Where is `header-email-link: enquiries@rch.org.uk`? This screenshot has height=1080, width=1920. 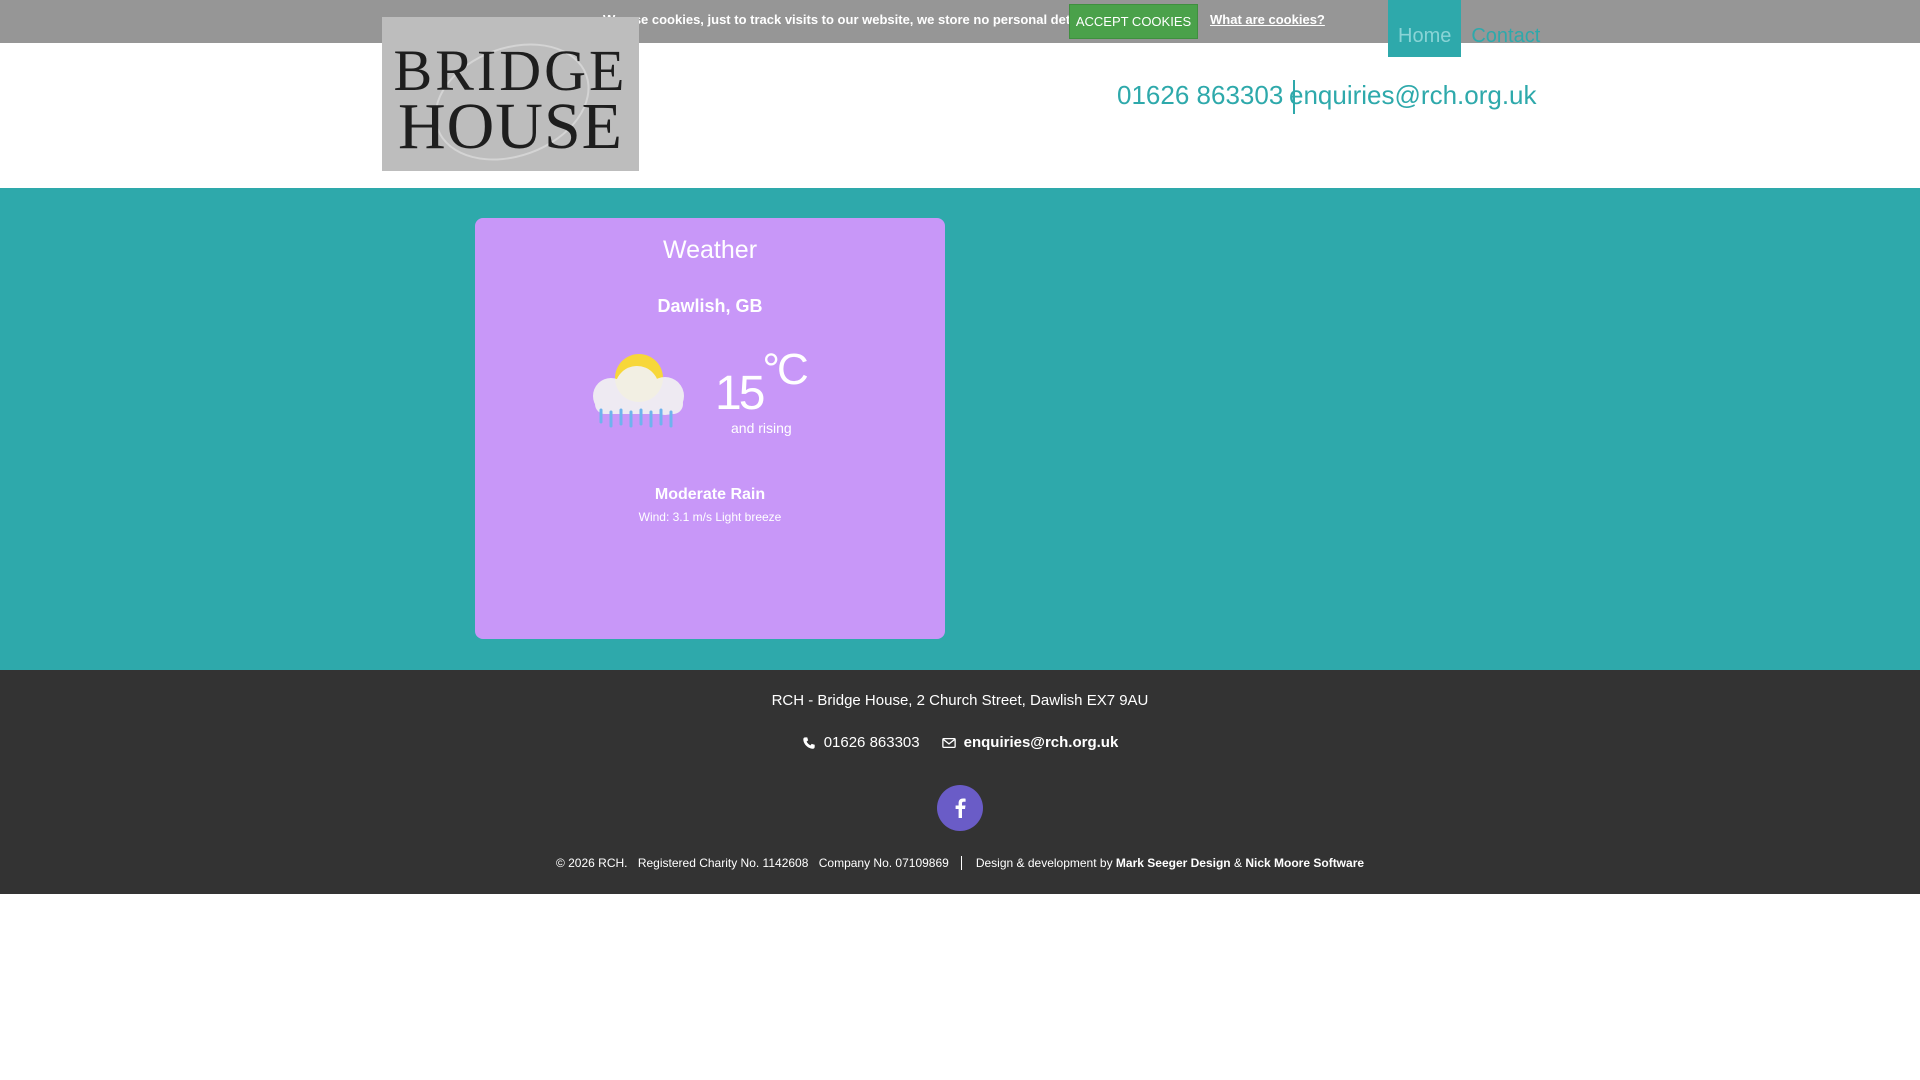
header-email-link: enquiries@rch.org.uk is located at coordinates (1413, 95).